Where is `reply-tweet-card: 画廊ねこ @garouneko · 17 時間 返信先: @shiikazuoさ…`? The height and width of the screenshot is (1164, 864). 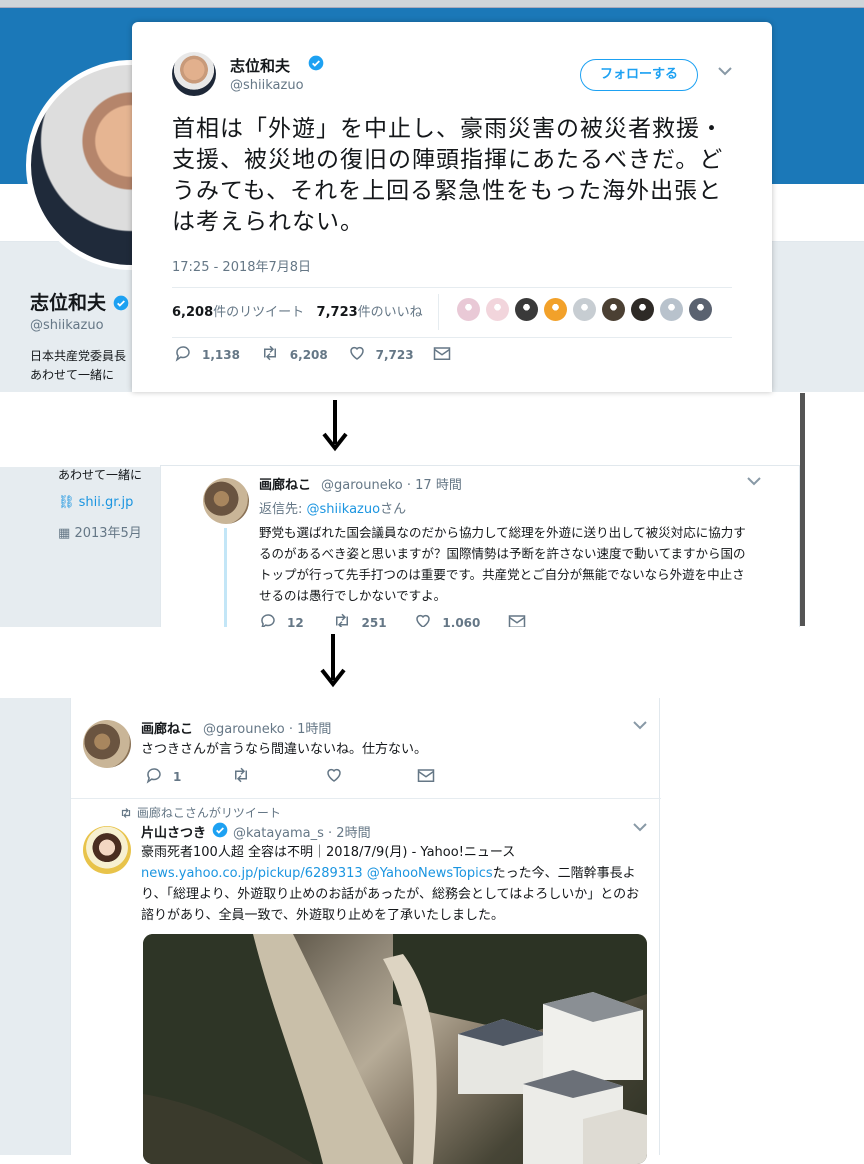 reply-tweet-card: 画廊ねこ @garouneko · 17 時間 返信先: @shiikazuoさ… is located at coordinates (480, 546).